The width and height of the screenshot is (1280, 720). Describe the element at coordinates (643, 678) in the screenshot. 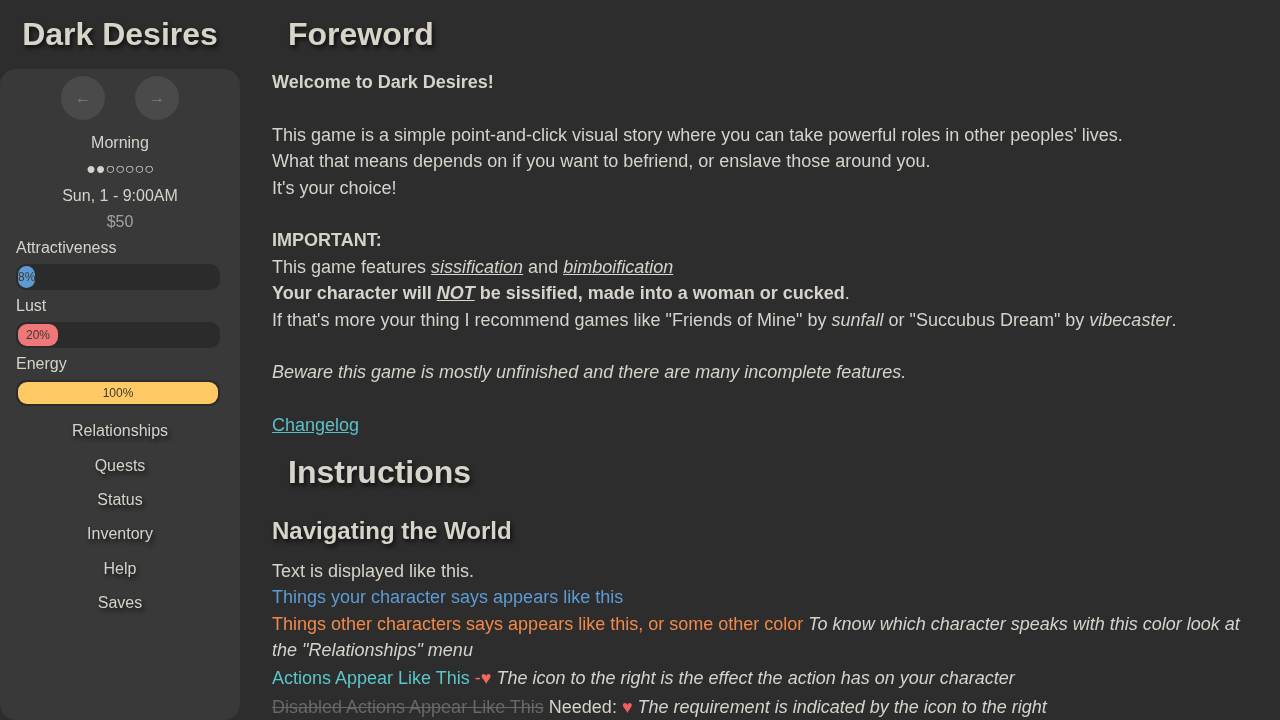

I see `text-line: Actions Appear Like This -♥ The icon to the right is the effect the action has on your character` at that location.